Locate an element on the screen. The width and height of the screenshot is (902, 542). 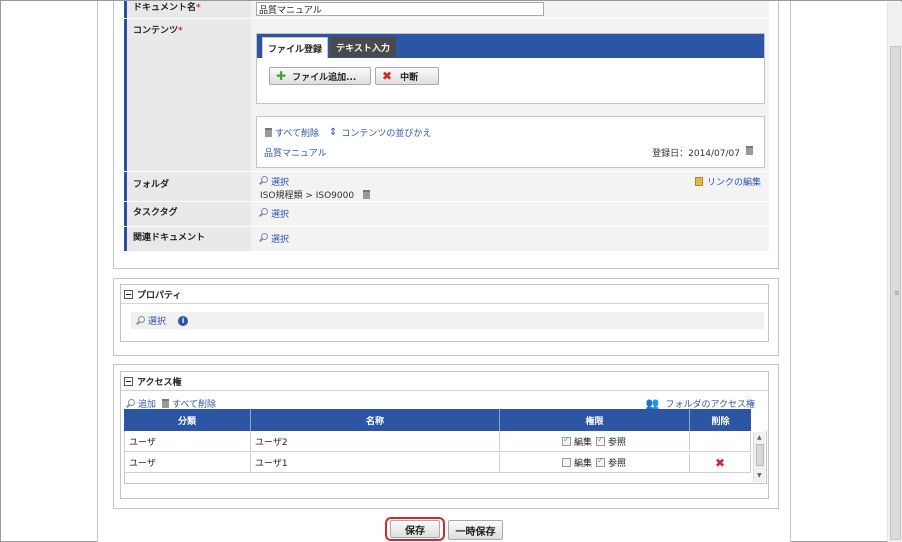
tab-file-upload: ファイル登録 is located at coordinates (295, 47).